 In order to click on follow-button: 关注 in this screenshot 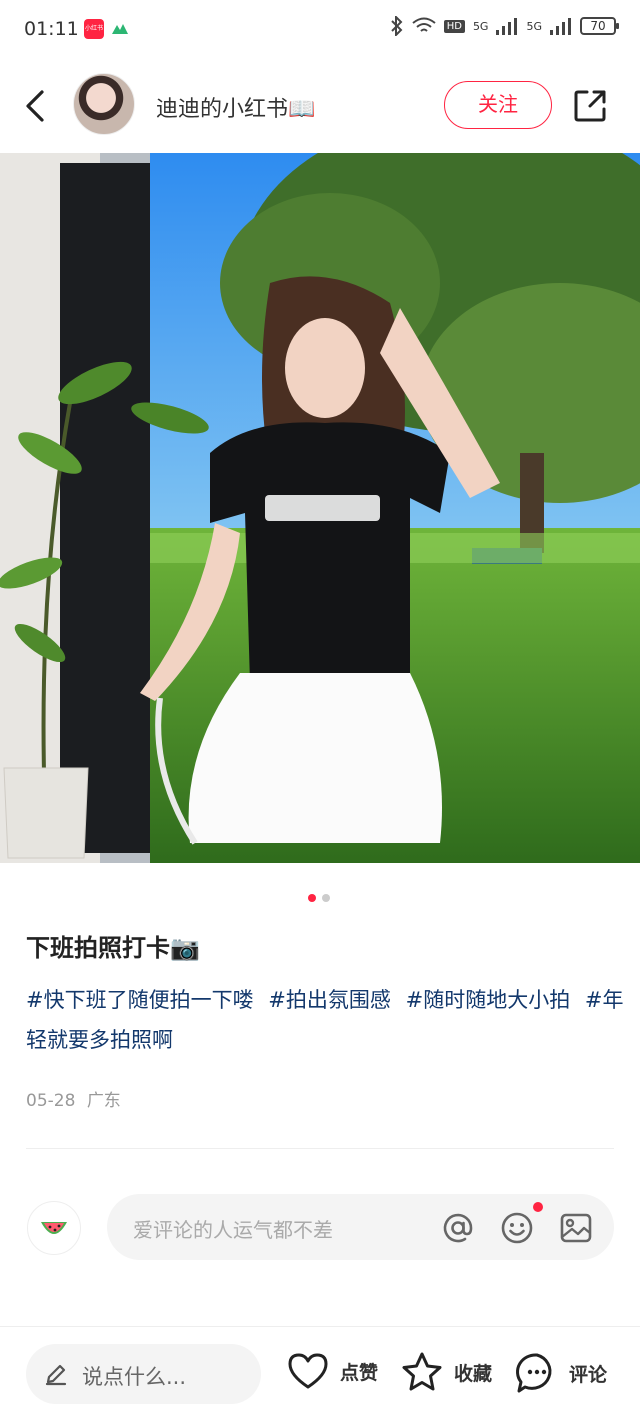, I will do `click(498, 105)`.